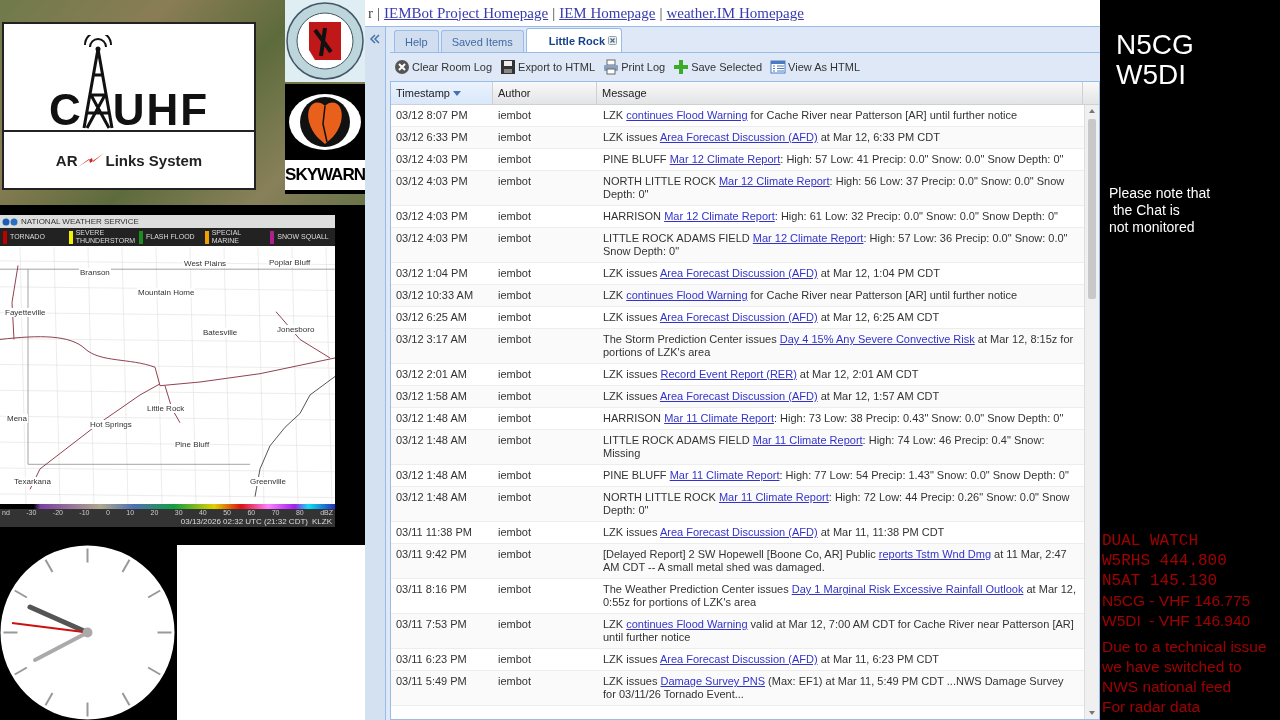 The height and width of the screenshot is (720, 1280). I want to click on message-text: LITTLE ROCK ADAMS FIELD Mar 12 Climate Report: High: 57 Low: 36 Precip: 0.0" Snow: 0.0" Snow Depth: 0", so click(835, 245).